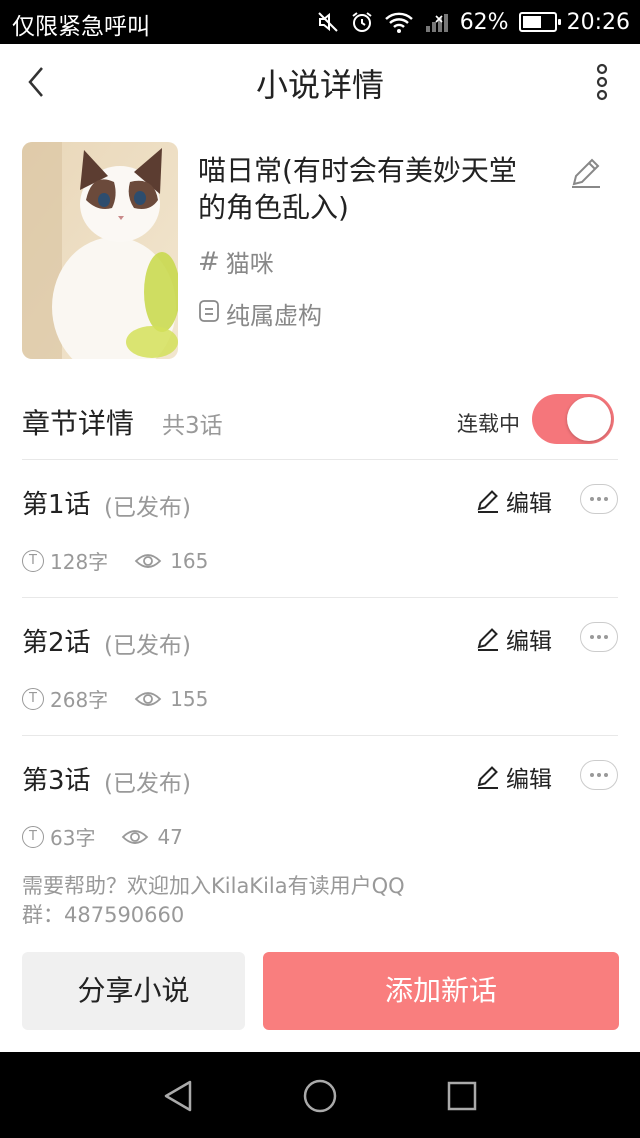 This screenshot has width=640, height=1138. I want to click on chapters-section-header: 章节详情 共3话 连载中, so click(320, 419).